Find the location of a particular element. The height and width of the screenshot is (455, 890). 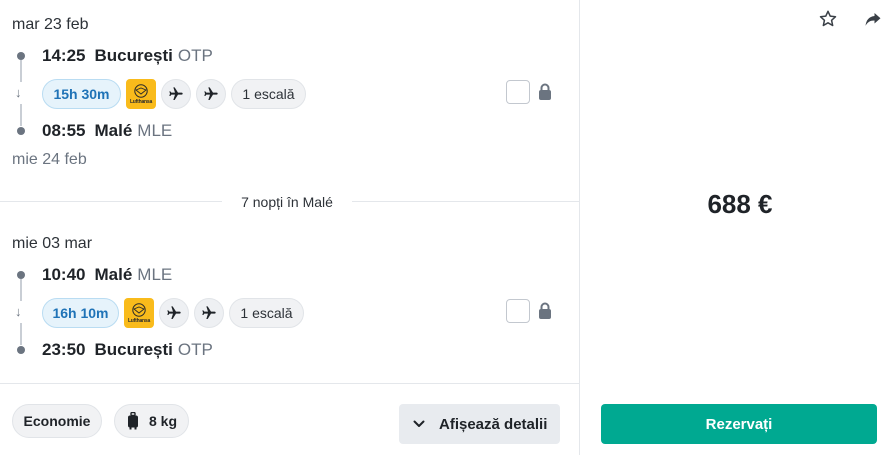

cabin-class-chip: Economie is located at coordinates (57, 421).